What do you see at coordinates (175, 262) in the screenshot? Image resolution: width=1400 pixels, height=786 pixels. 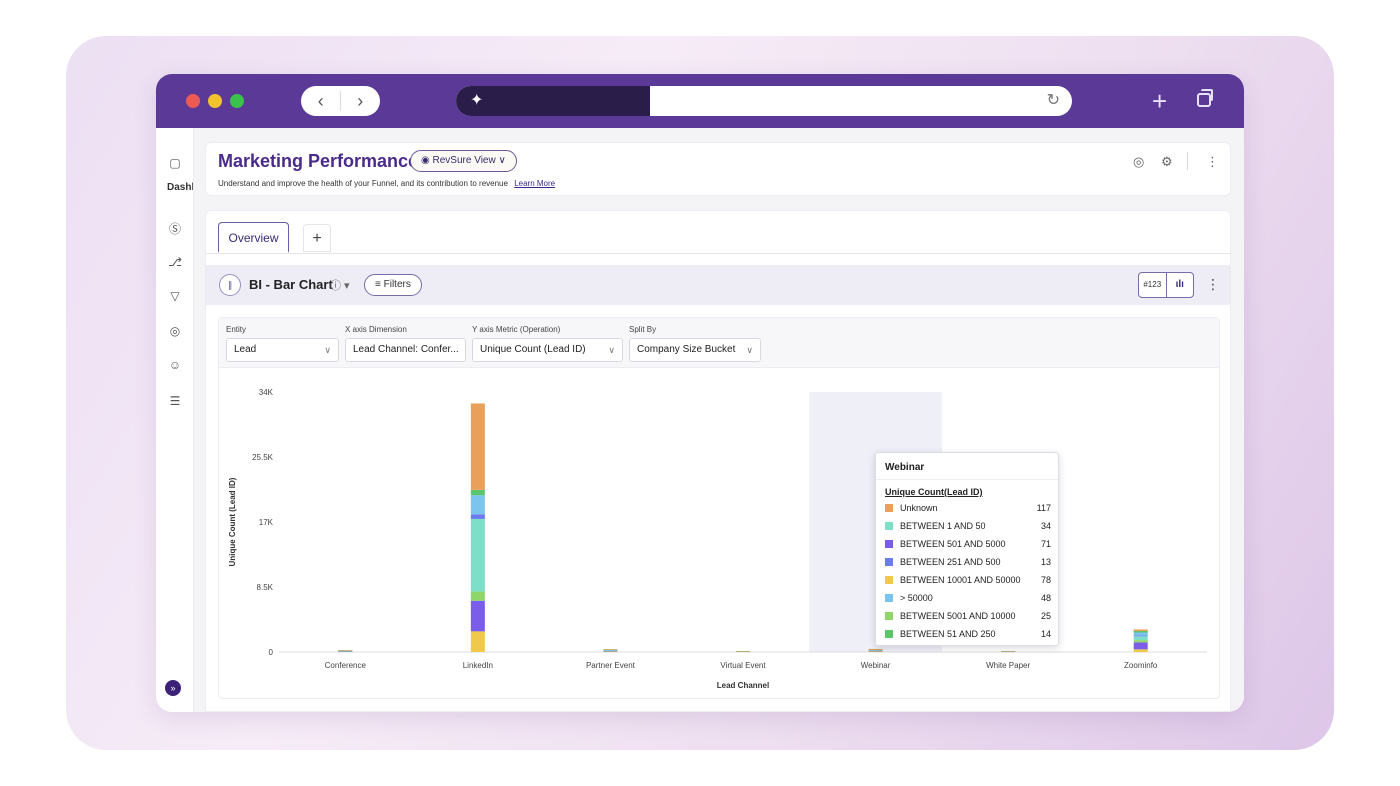 I see `branch-icon: ⎇` at bounding box center [175, 262].